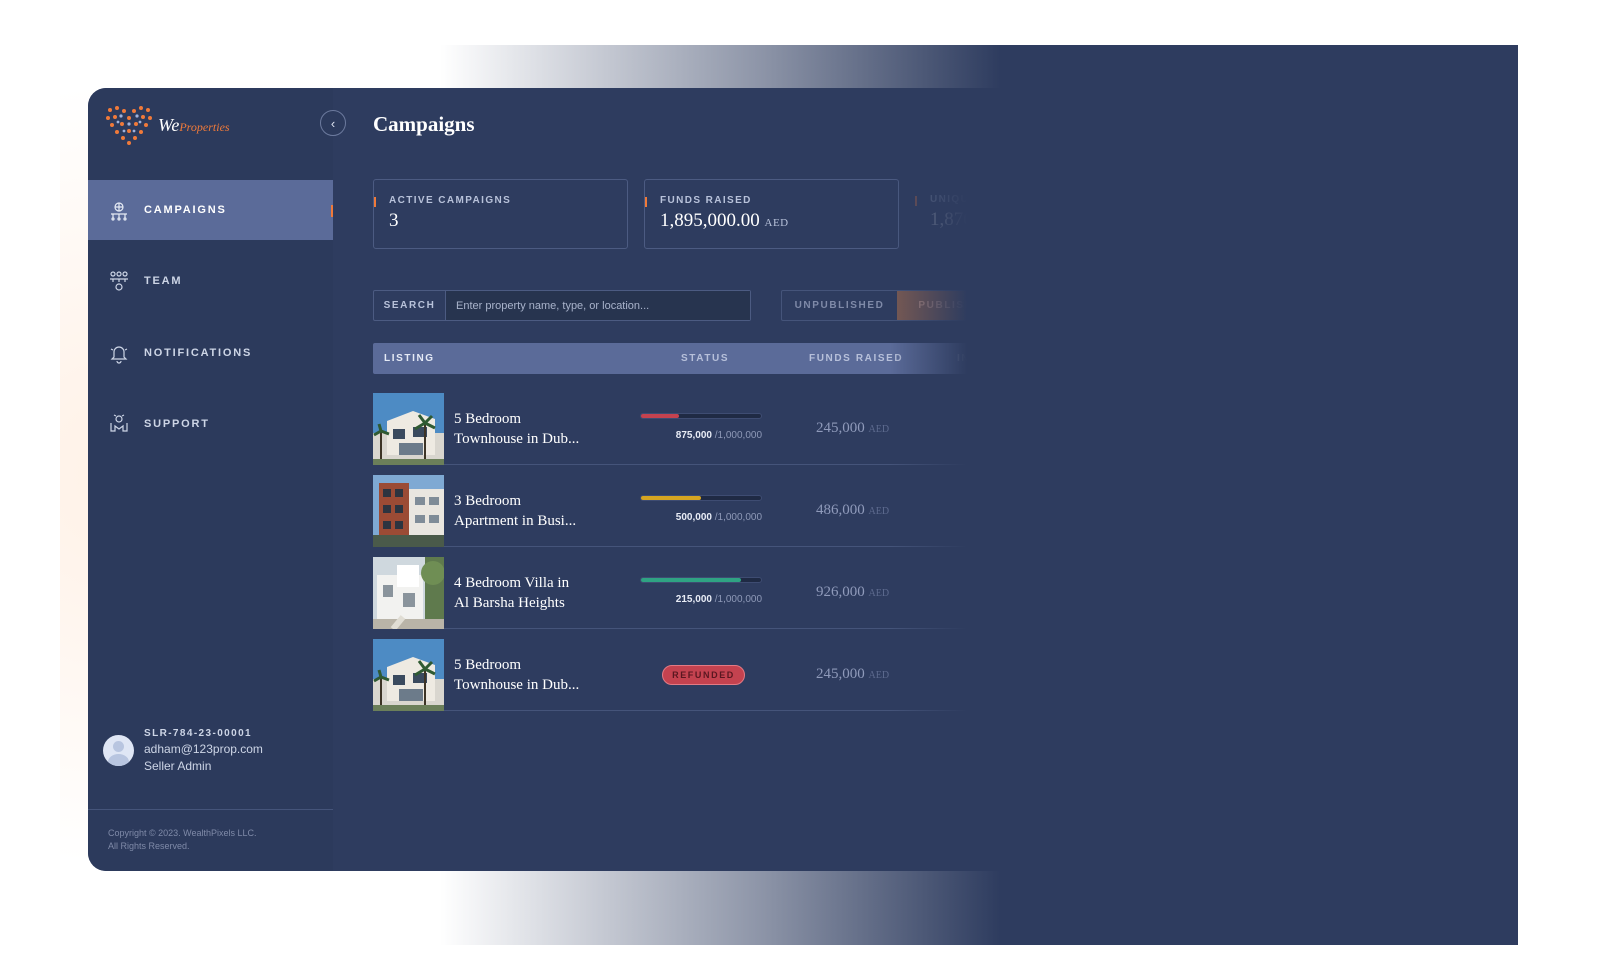 The height and width of the screenshot is (980, 1603). I want to click on user-id: SLR-784-23-00001, so click(198, 733).